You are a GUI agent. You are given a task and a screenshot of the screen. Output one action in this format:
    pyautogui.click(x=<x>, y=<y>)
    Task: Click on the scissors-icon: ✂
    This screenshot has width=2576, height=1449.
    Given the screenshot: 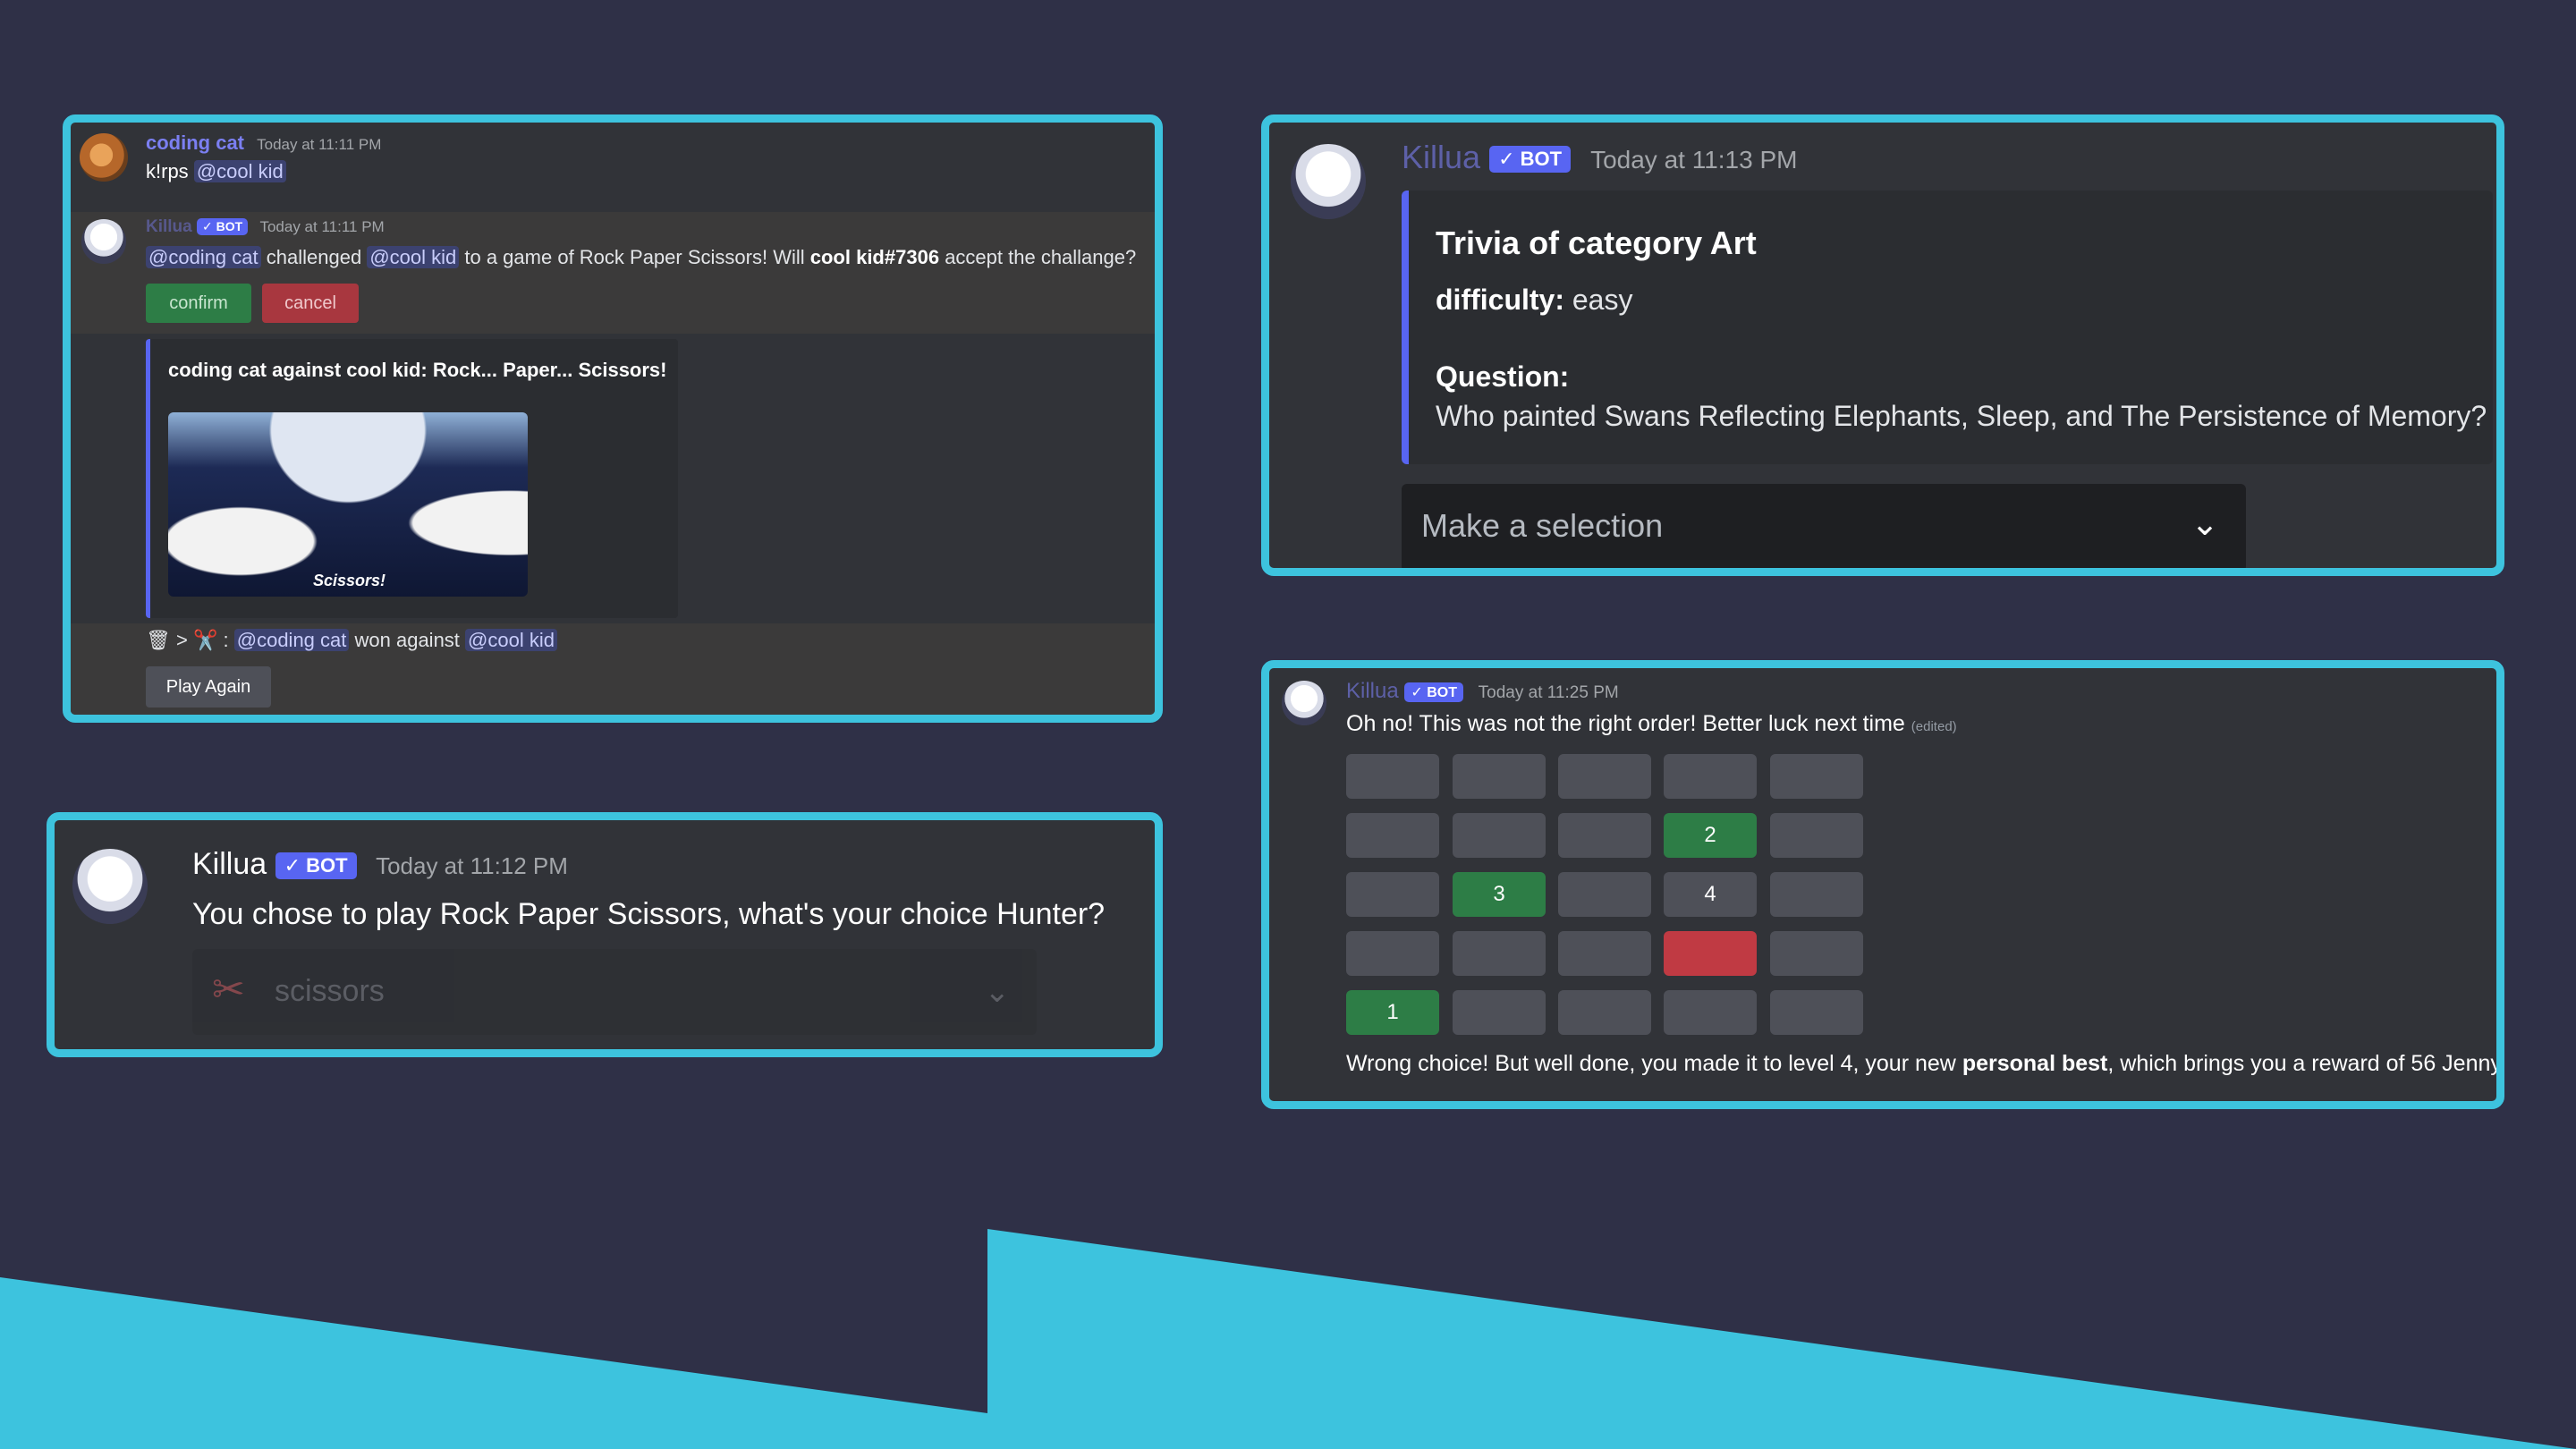 What is the action you would take?
    pyautogui.click(x=228, y=990)
    